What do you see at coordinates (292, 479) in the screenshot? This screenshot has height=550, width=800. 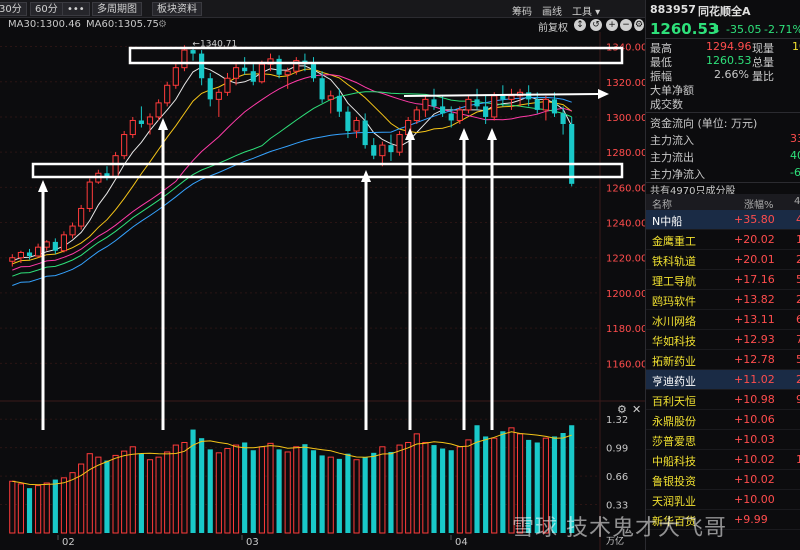 I see `volume-bars` at bounding box center [292, 479].